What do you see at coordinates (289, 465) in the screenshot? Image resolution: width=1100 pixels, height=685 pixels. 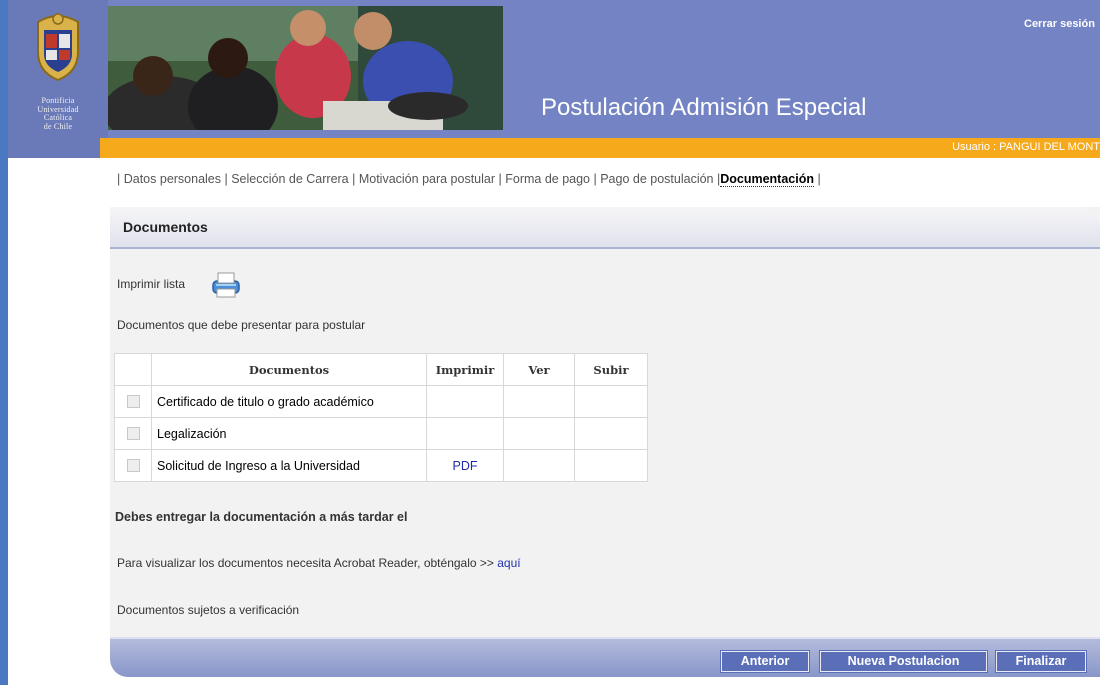 I see `document-name: Solicitud de Ingreso a la Universidad` at bounding box center [289, 465].